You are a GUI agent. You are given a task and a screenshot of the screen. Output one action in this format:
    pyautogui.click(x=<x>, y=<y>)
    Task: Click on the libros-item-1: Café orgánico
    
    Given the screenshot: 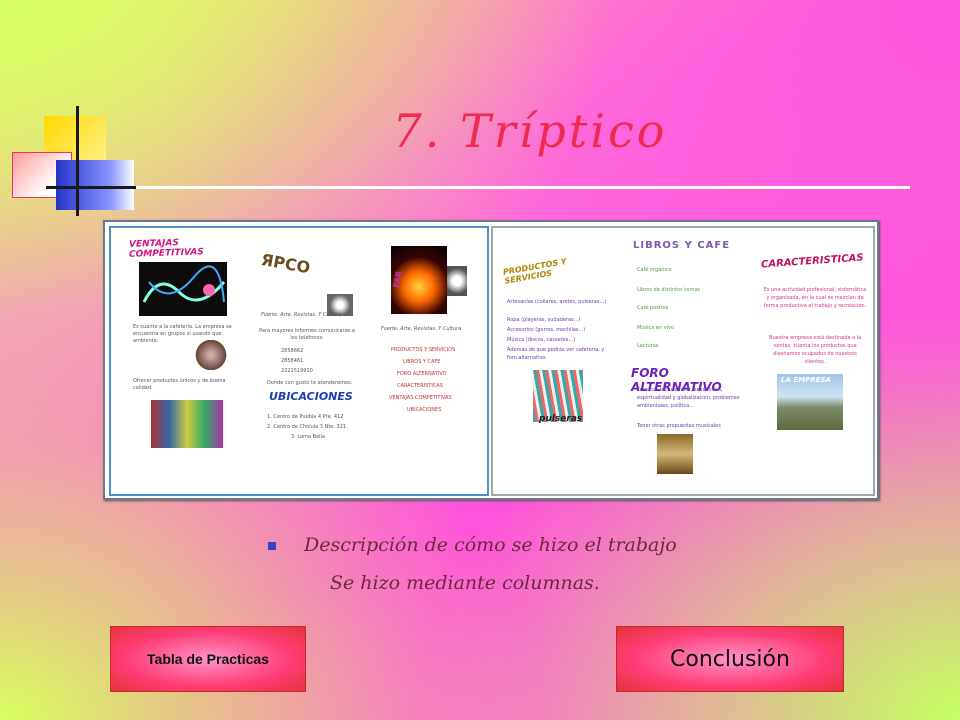 What is the action you would take?
    pyautogui.click(x=654, y=270)
    